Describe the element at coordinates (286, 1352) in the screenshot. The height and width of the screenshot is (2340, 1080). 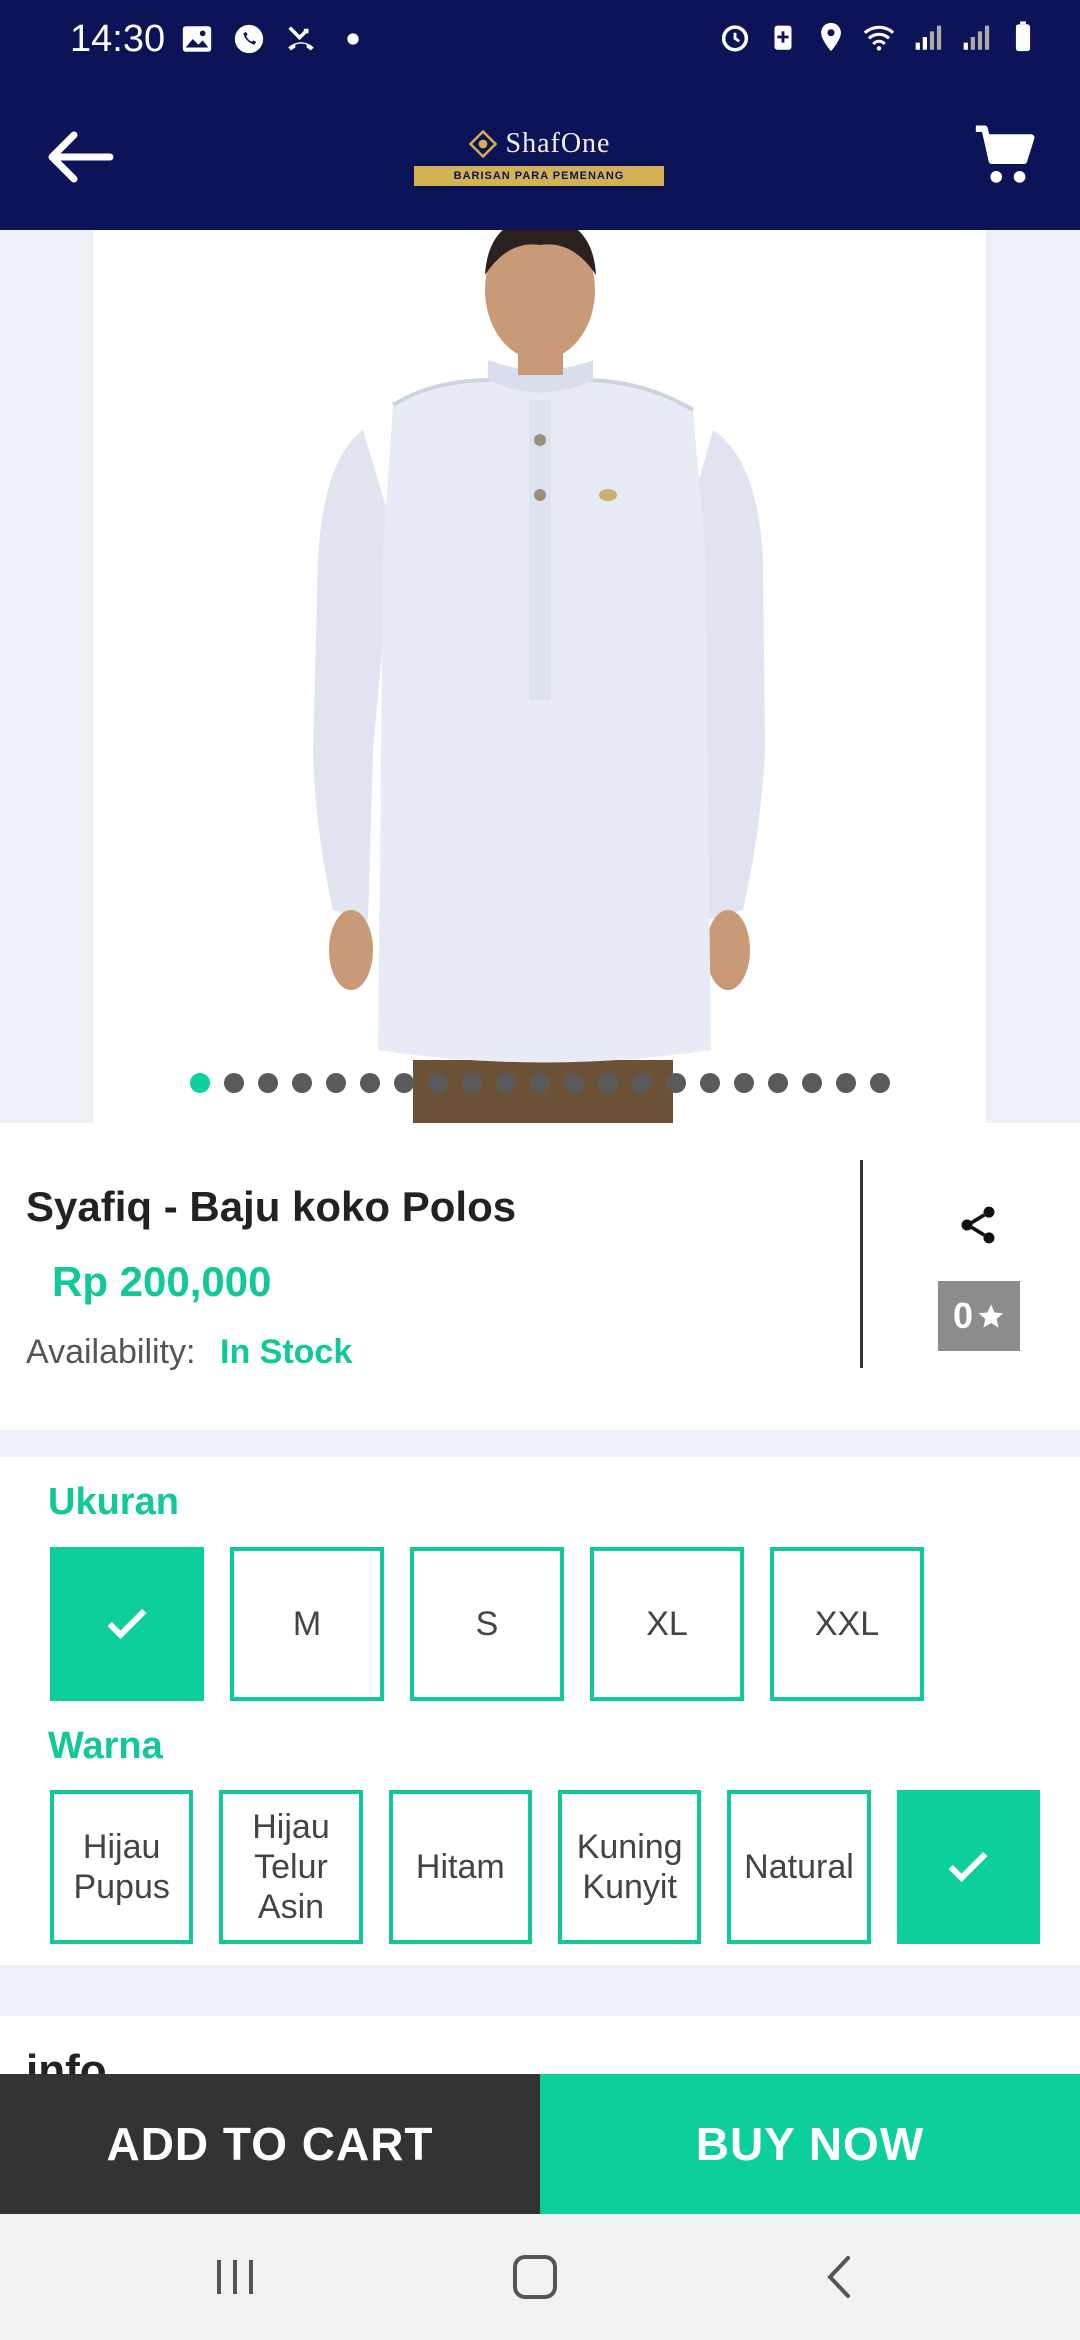
I see `availability-value: In Stock` at that location.